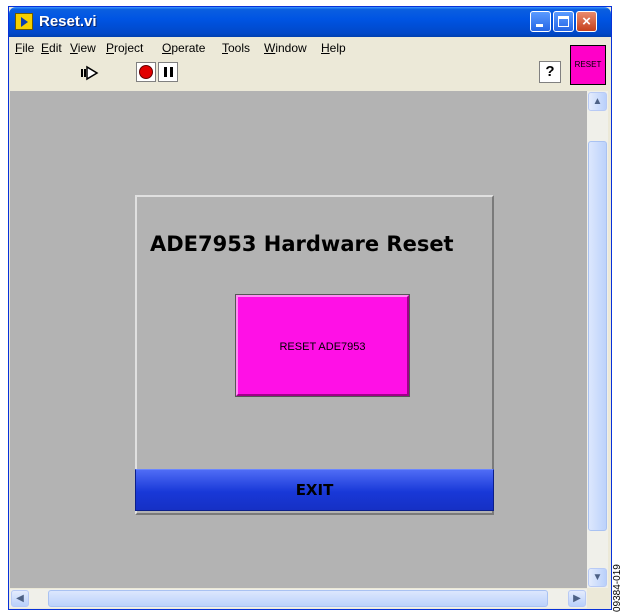 The height and width of the screenshot is (614, 638). Describe the element at coordinates (597, 101) in the screenshot. I see `scroll-up-button: ▲` at that location.